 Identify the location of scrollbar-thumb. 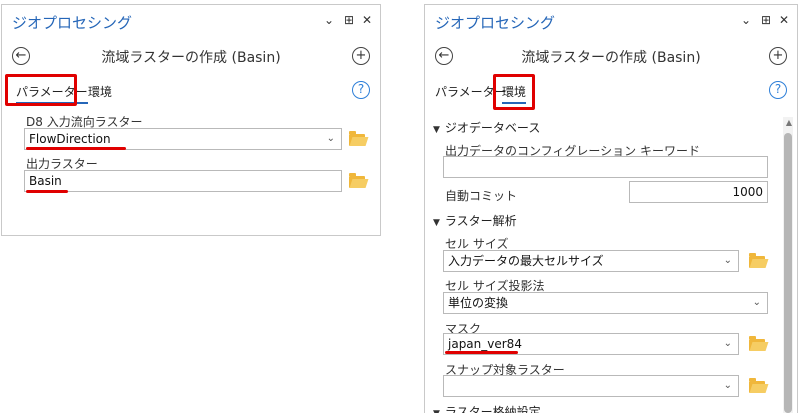
(788, 273).